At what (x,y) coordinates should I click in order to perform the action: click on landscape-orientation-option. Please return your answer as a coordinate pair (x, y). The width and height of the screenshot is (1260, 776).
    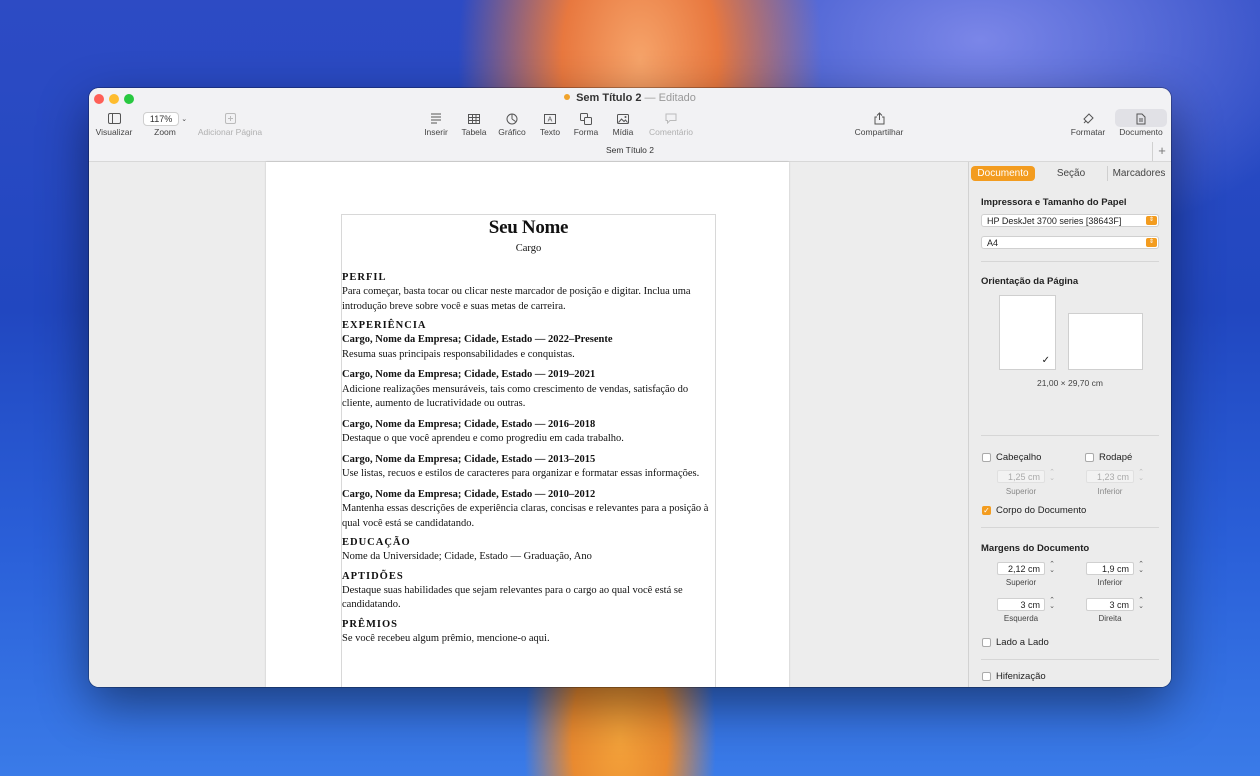
    Looking at the image, I should click on (1105, 341).